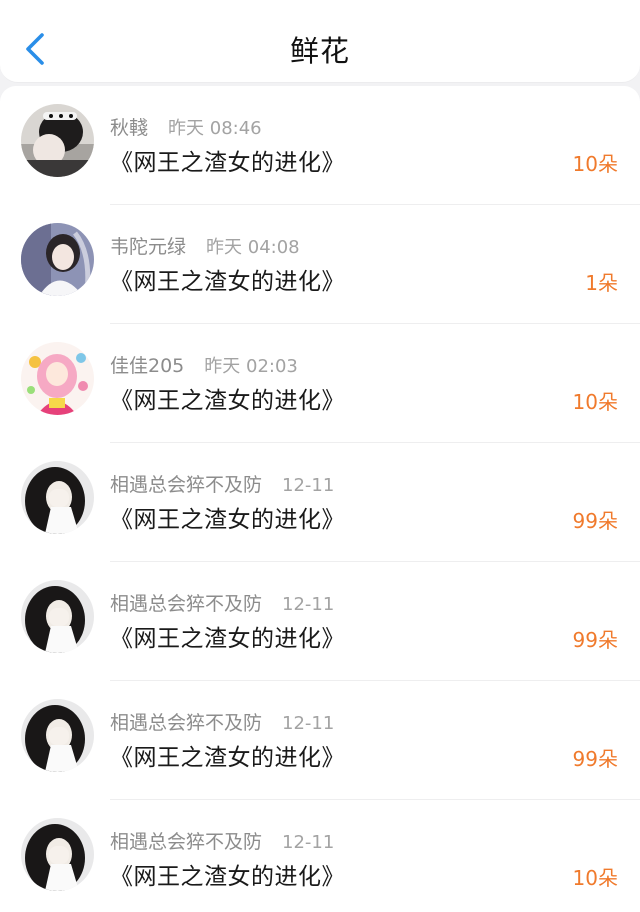 This screenshot has width=640, height=912. I want to click on list-item: 韦陀元绿 昨天 04:08 《网王之渣女的进化》 1朵, so click(320, 264).